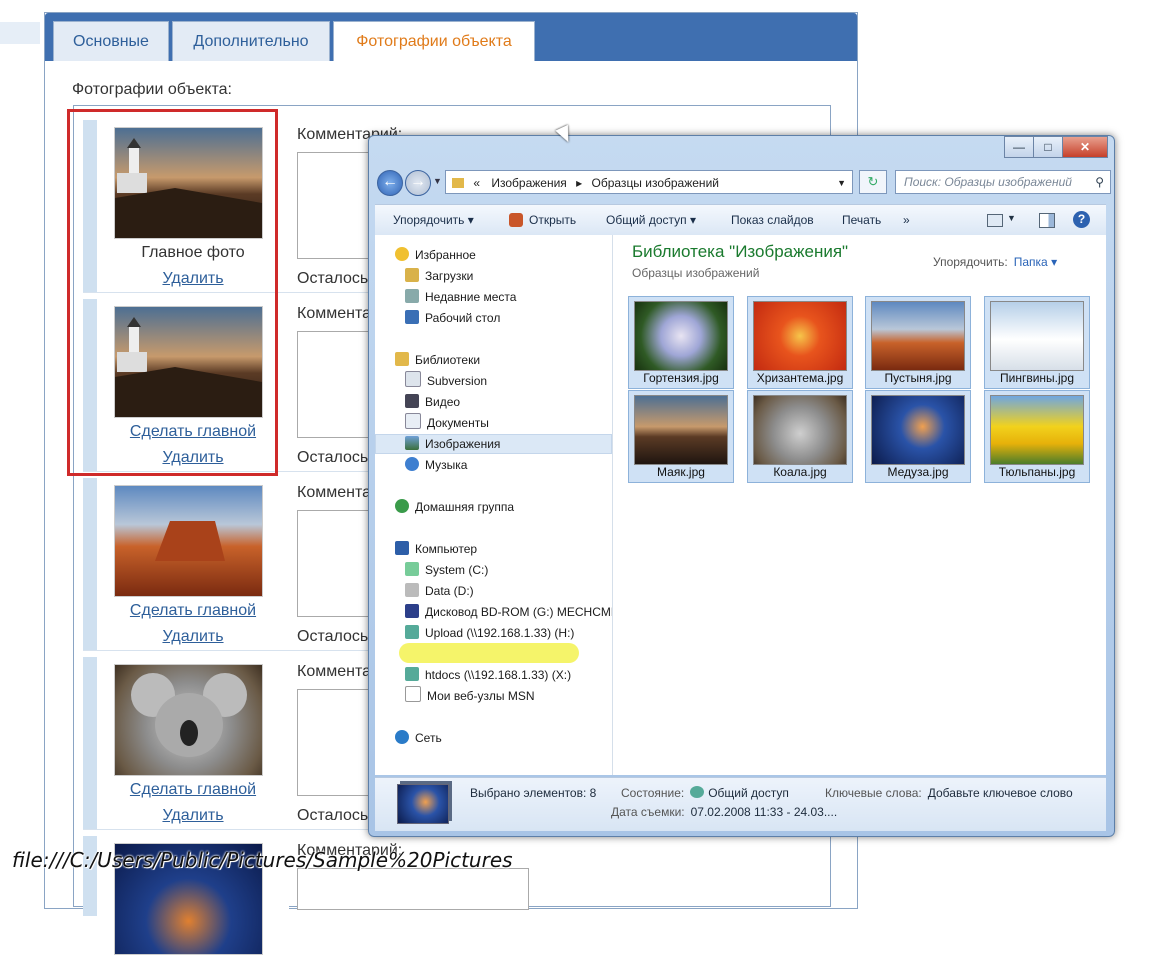 The image size is (1164, 955). Describe the element at coordinates (1011, 218) in the screenshot. I see `view-dropdown-icon: ▼` at that location.